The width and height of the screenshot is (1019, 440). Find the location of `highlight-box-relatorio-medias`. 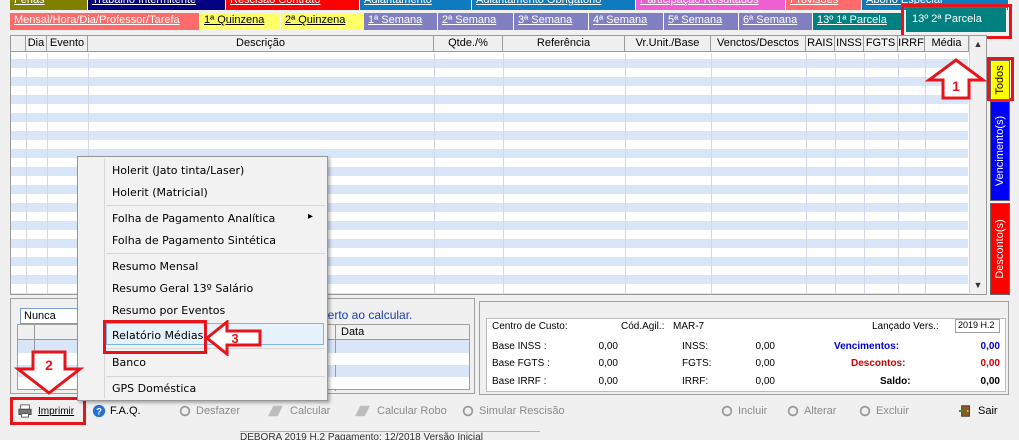

highlight-box-relatorio-medias is located at coordinates (155, 337).